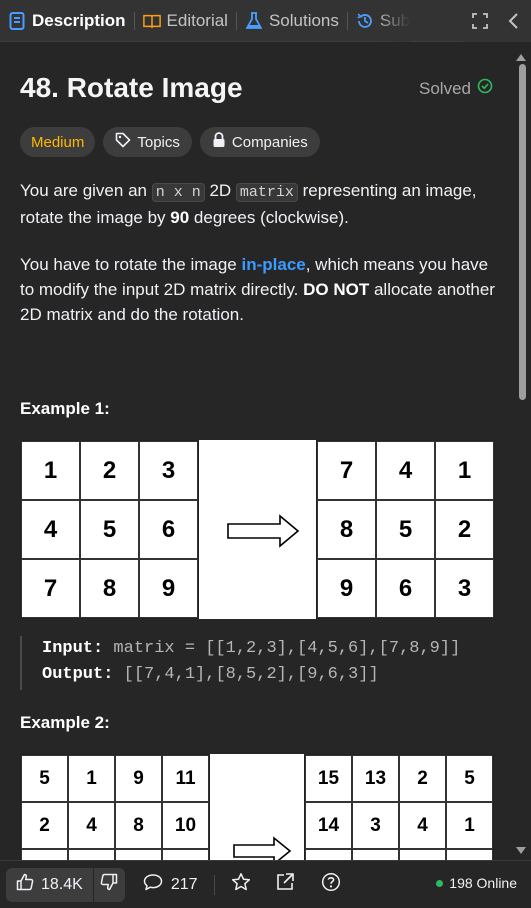 This screenshot has height=908, width=531. I want to click on tab-editorial: Editorial, so click(185, 21).